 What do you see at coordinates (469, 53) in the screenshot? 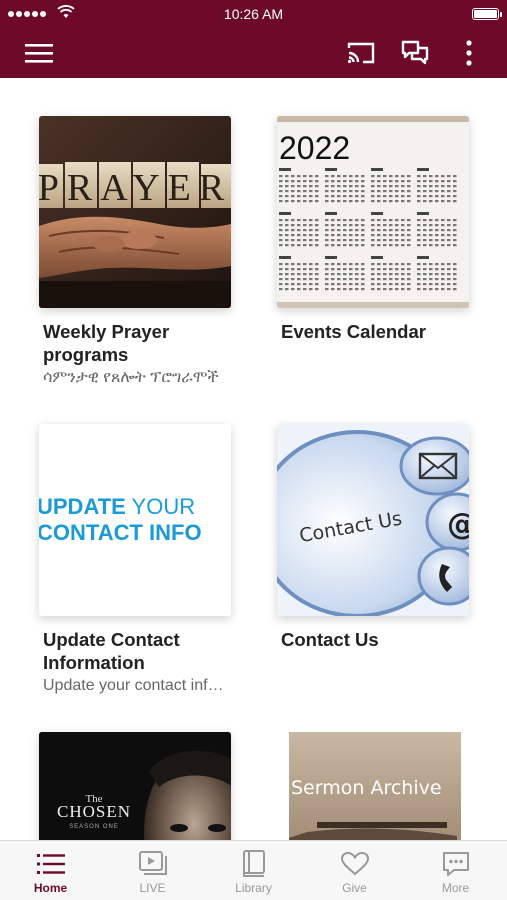
I see `more-options-button` at bounding box center [469, 53].